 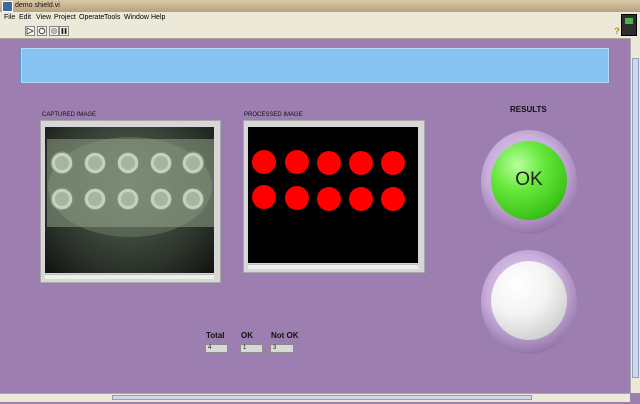 What do you see at coordinates (91, 18) in the screenshot?
I see `menu-operate: Operate` at bounding box center [91, 18].